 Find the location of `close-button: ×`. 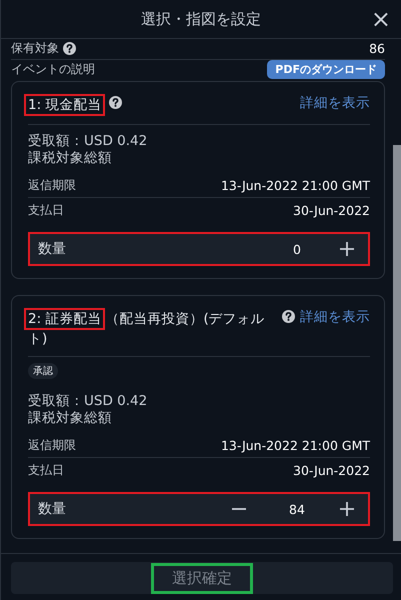

close-button: × is located at coordinates (380, 19).